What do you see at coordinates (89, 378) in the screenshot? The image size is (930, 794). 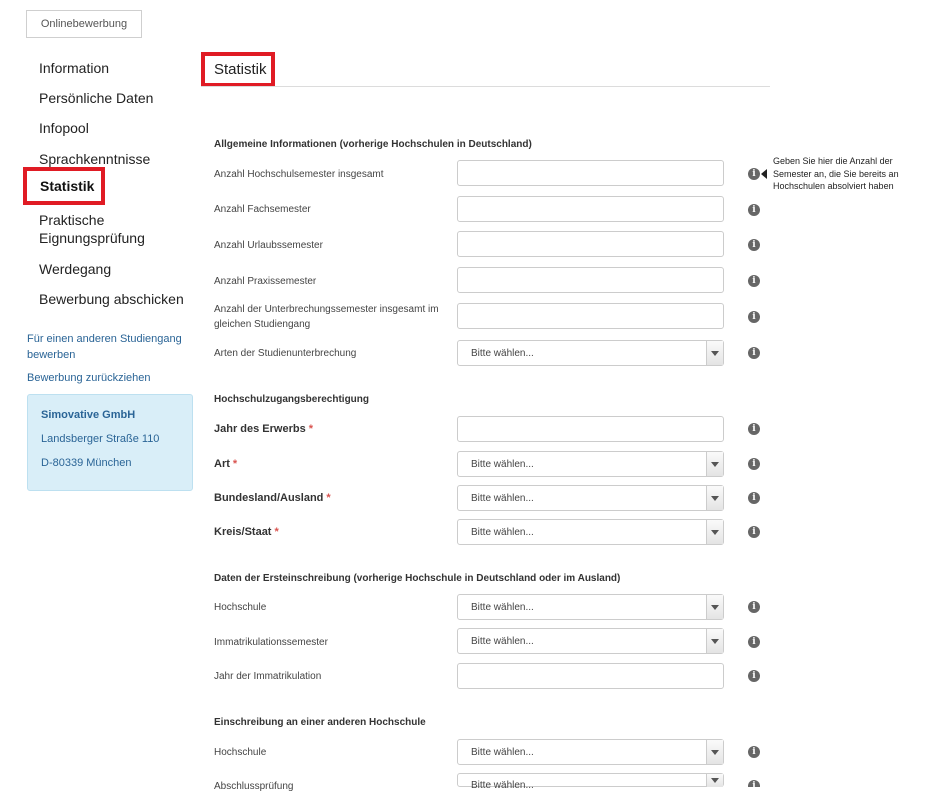 I see `withdraw-application-link: Bewerbung zurückziehen` at bounding box center [89, 378].